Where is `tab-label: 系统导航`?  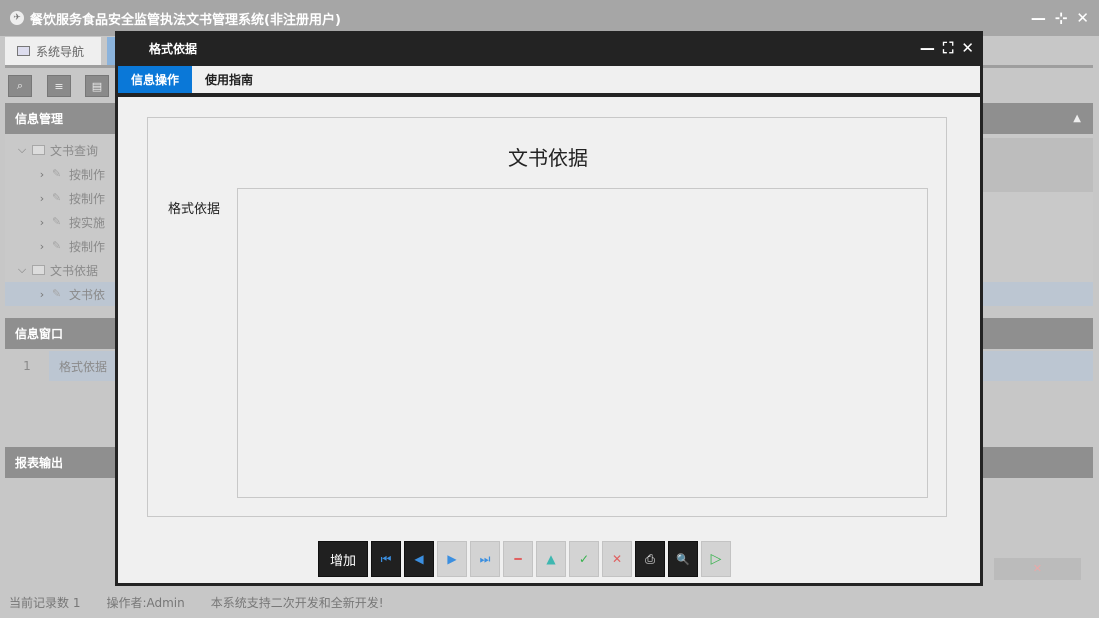
tab-label: 系统导航 is located at coordinates (60, 51).